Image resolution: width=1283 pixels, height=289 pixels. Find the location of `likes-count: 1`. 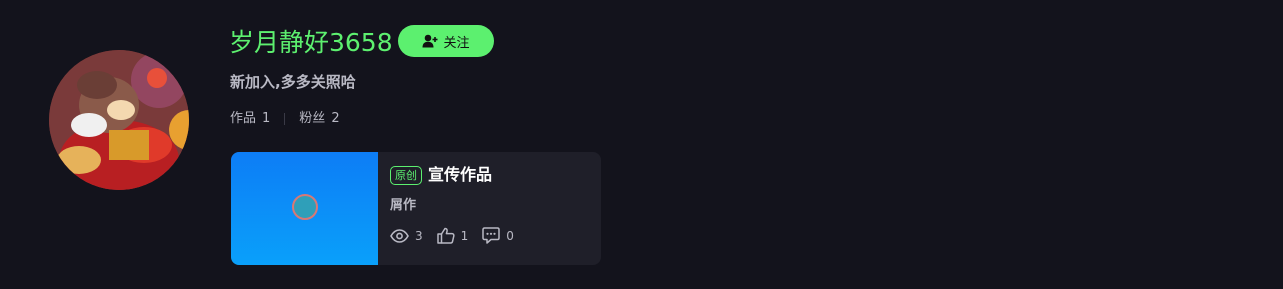

likes-count: 1 is located at coordinates (464, 235).